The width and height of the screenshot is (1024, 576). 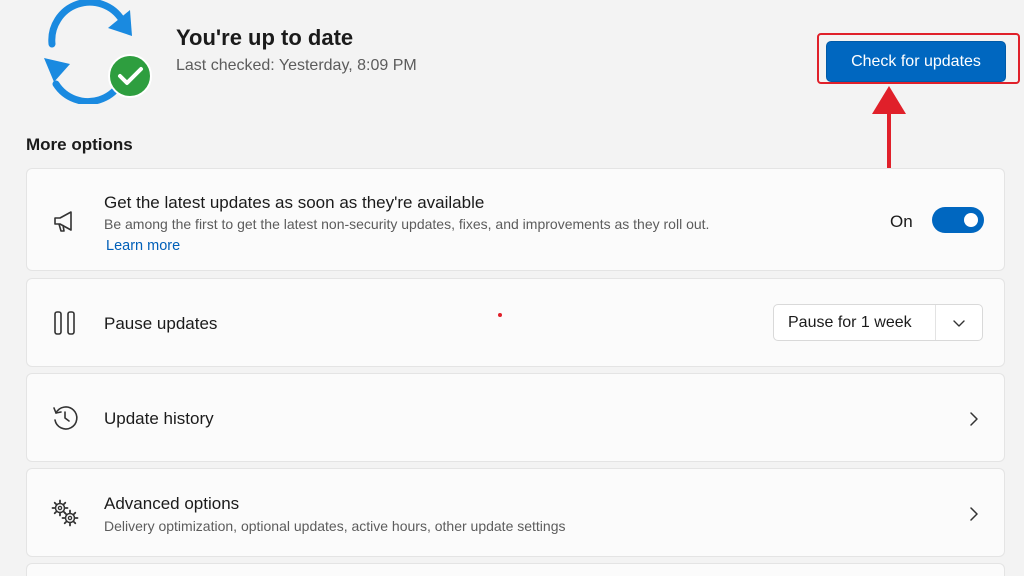 What do you see at coordinates (515, 569) in the screenshot?
I see `next-option-card` at bounding box center [515, 569].